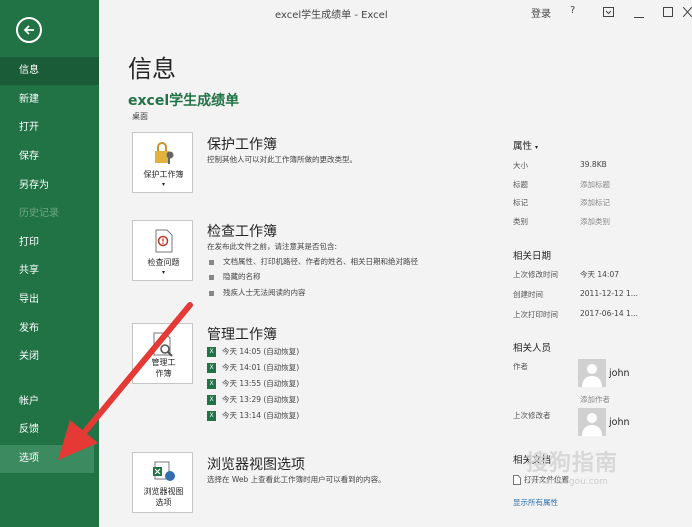 The image size is (692, 527). Describe the element at coordinates (163, 373) in the screenshot. I see `manage-button-label-2: 作簿` at that location.